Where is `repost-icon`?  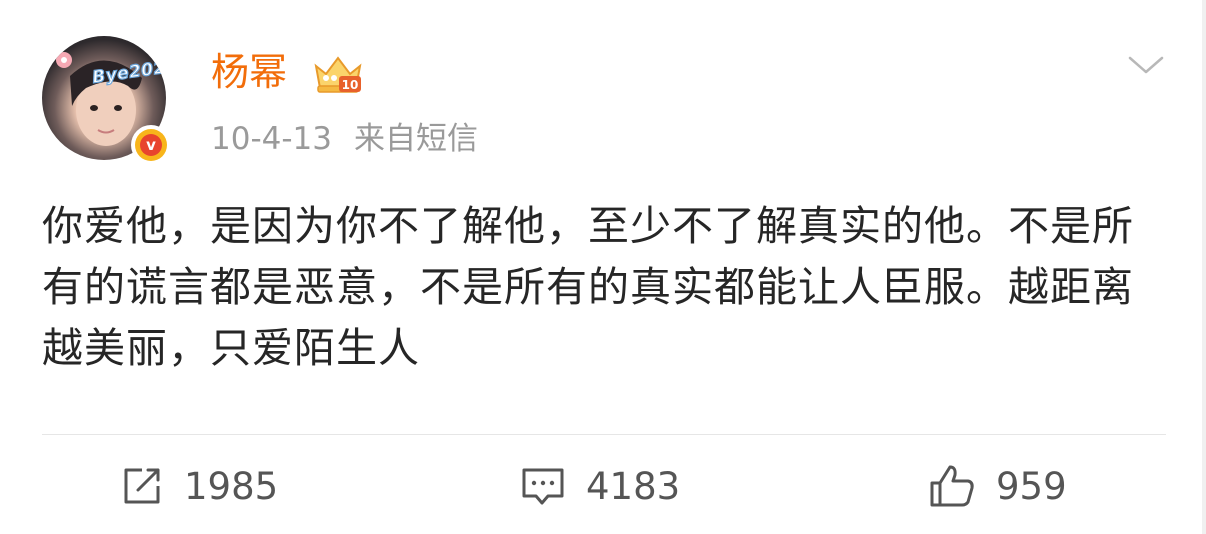
repost-icon is located at coordinates (142, 486).